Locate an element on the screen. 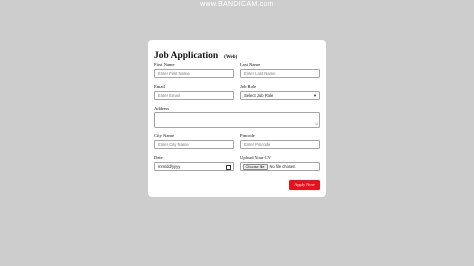  date-value: mm/dd/yyyy is located at coordinates (169, 166).